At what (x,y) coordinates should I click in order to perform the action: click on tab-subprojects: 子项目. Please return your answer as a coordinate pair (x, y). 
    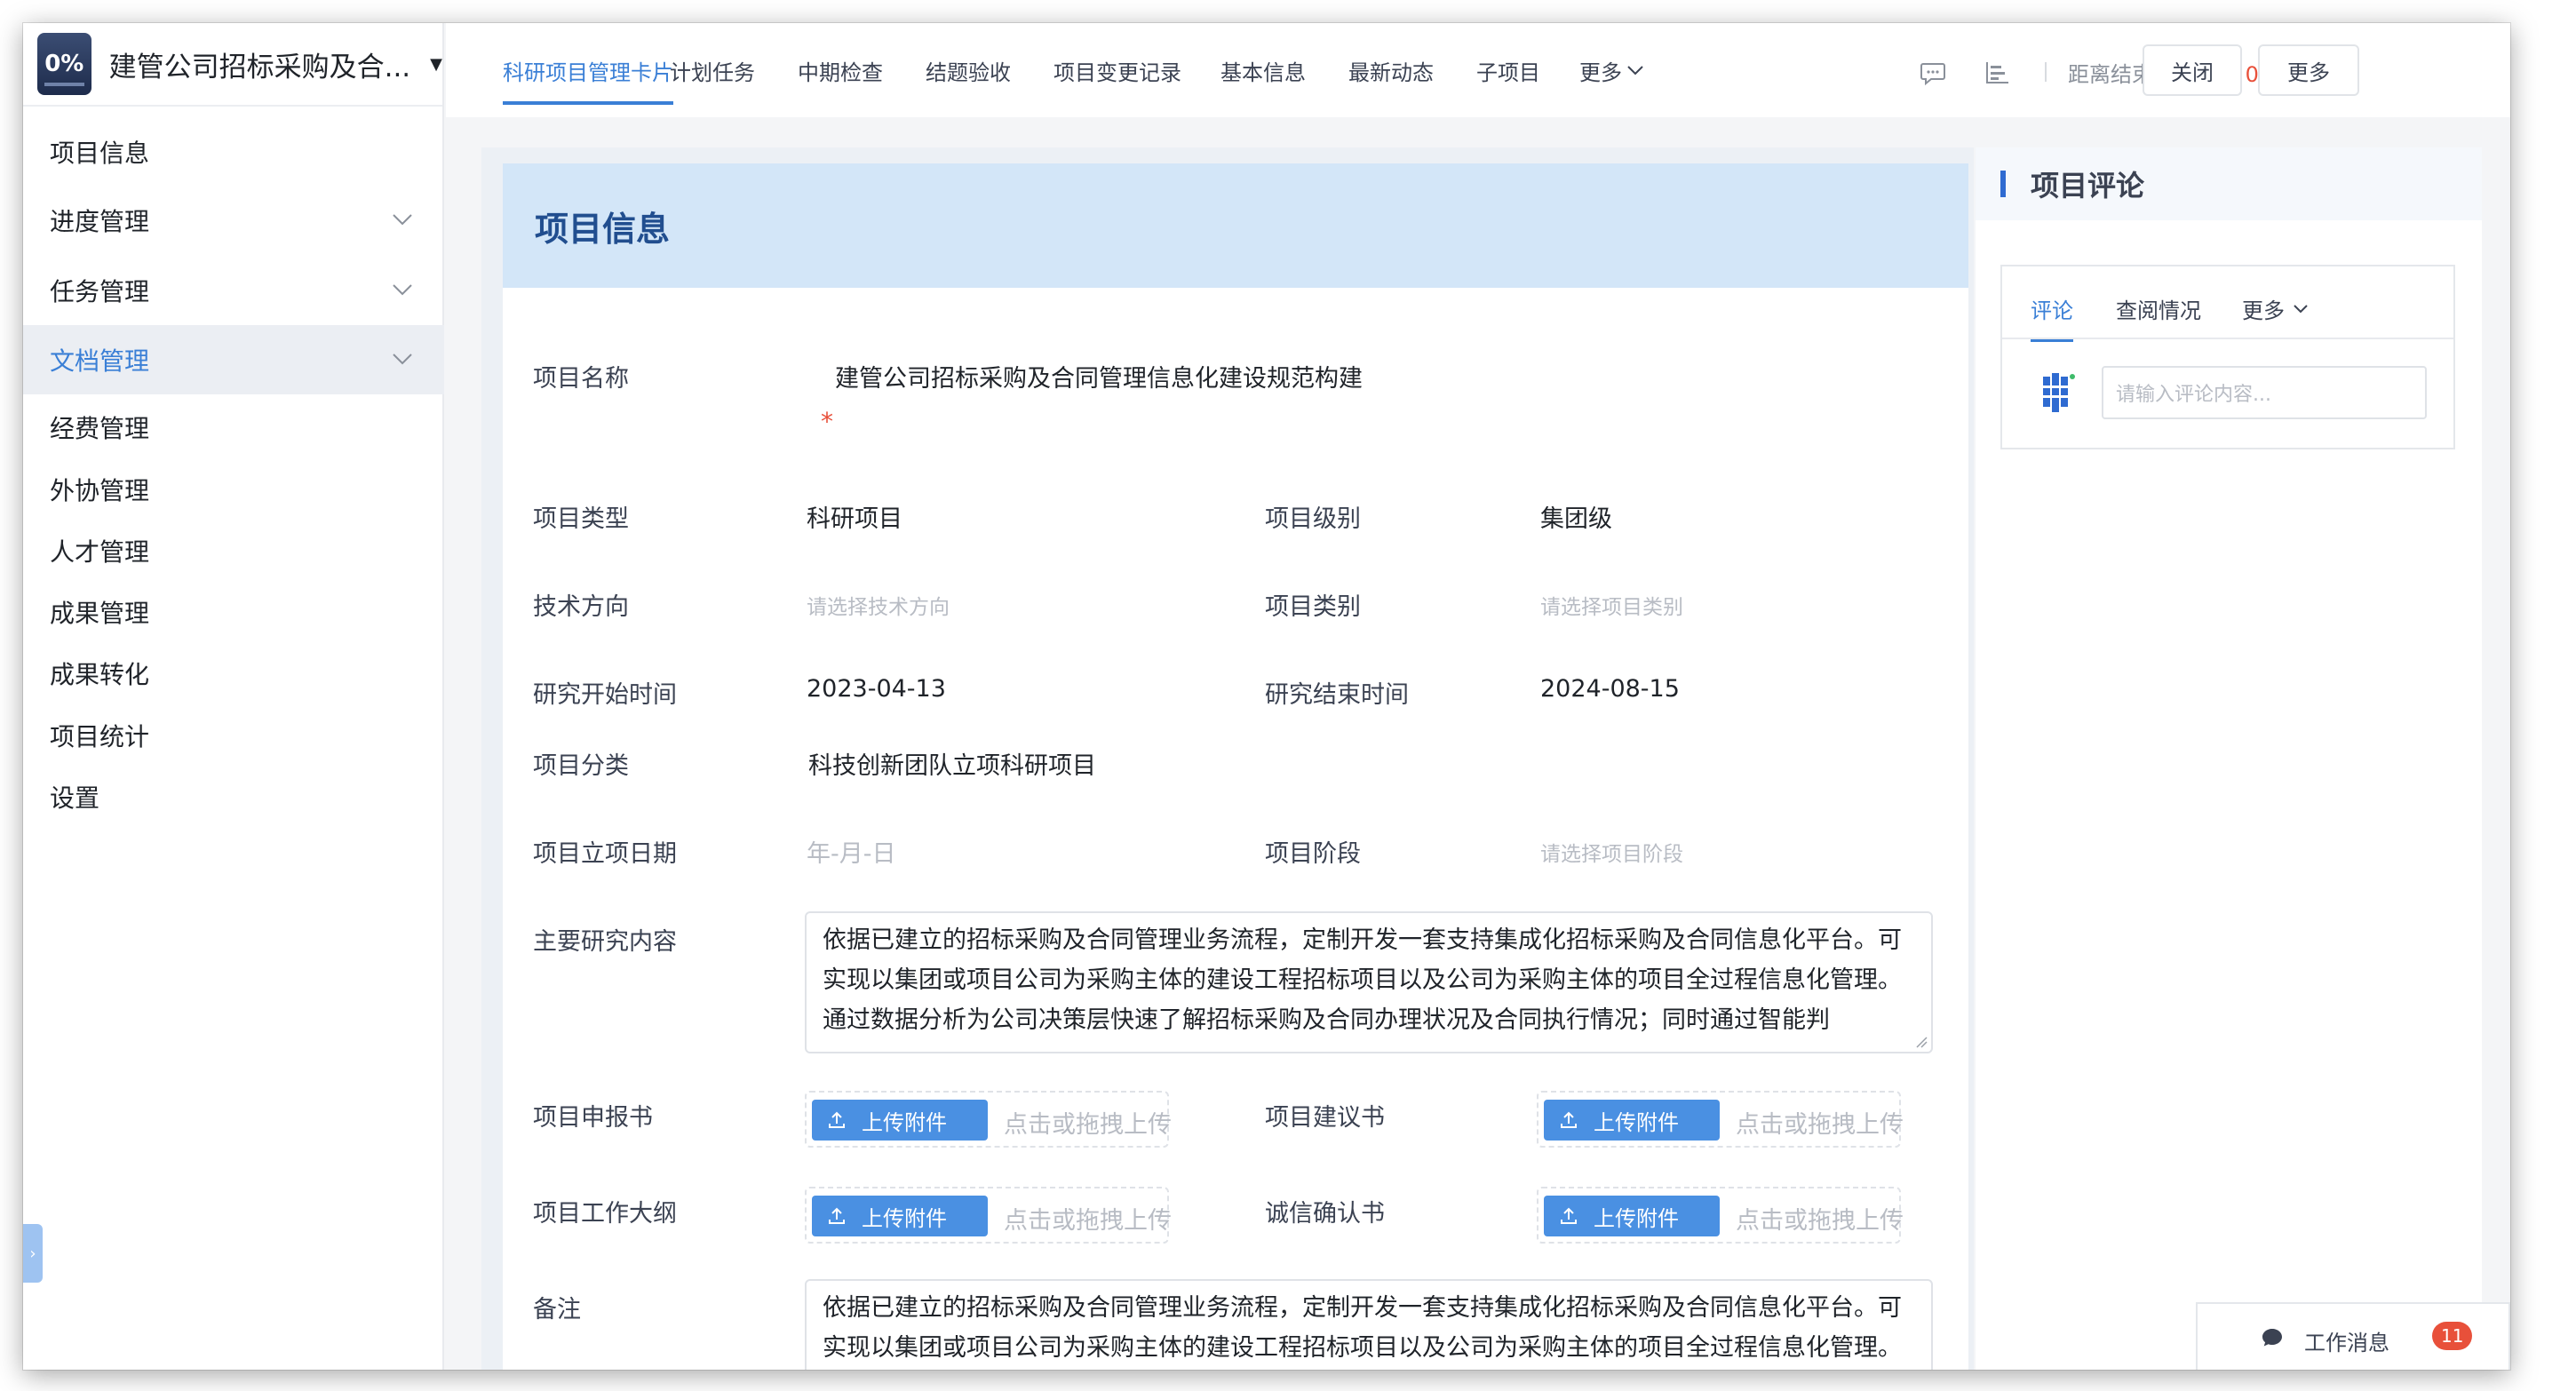
    Looking at the image, I should click on (1508, 70).